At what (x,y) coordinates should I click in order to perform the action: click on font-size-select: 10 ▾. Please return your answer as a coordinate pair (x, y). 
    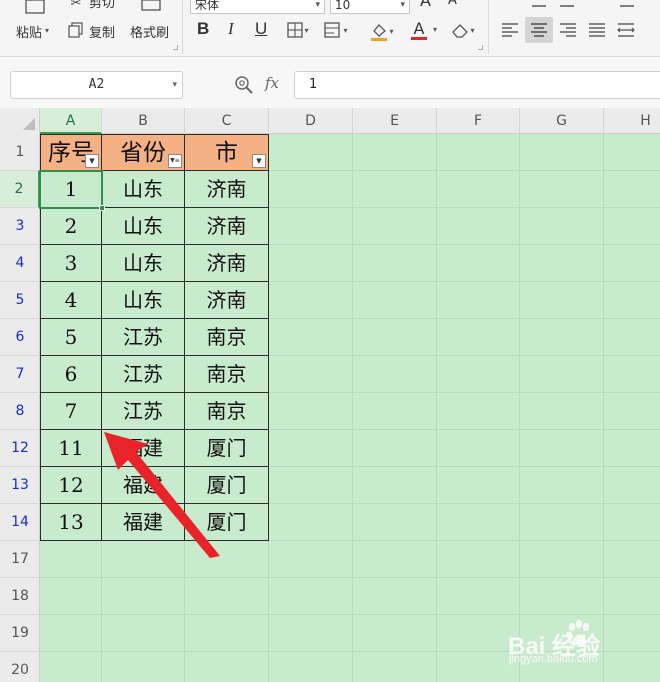
    Looking at the image, I should click on (370, 7).